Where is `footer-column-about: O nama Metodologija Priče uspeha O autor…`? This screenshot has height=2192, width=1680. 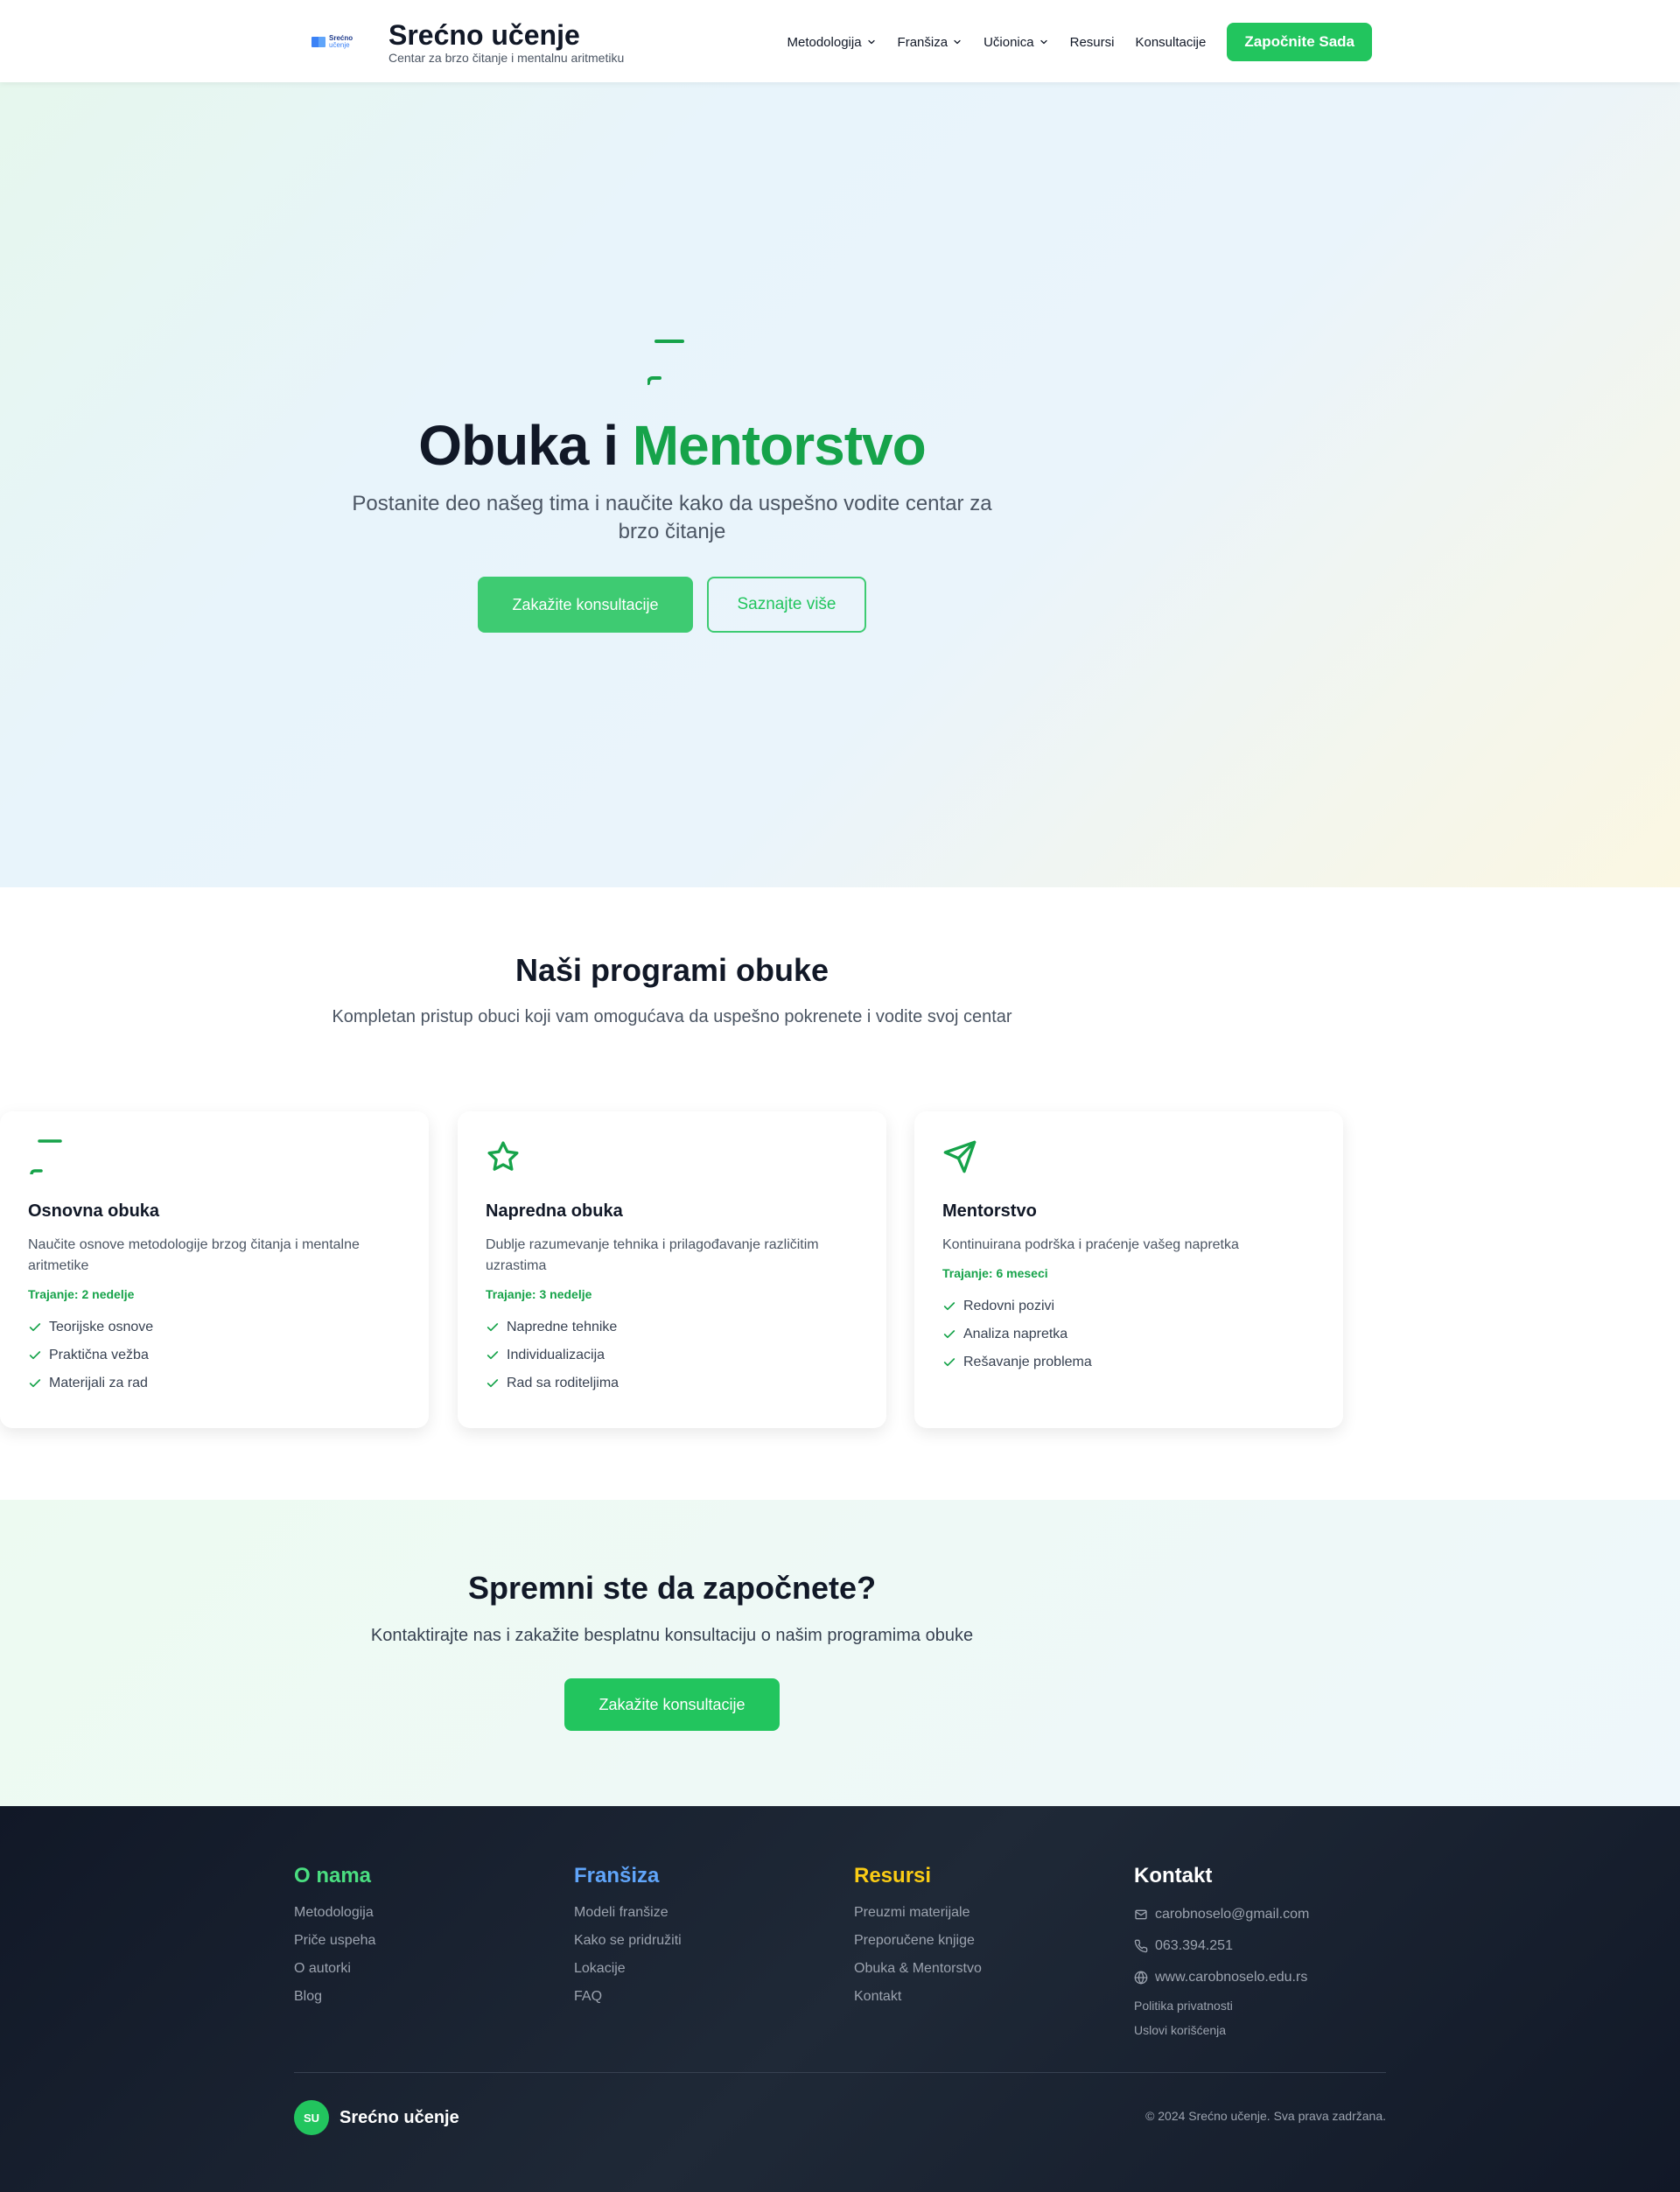 footer-column-about: O nama Metodologija Priče uspeha O autor… is located at coordinates (425, 1937).